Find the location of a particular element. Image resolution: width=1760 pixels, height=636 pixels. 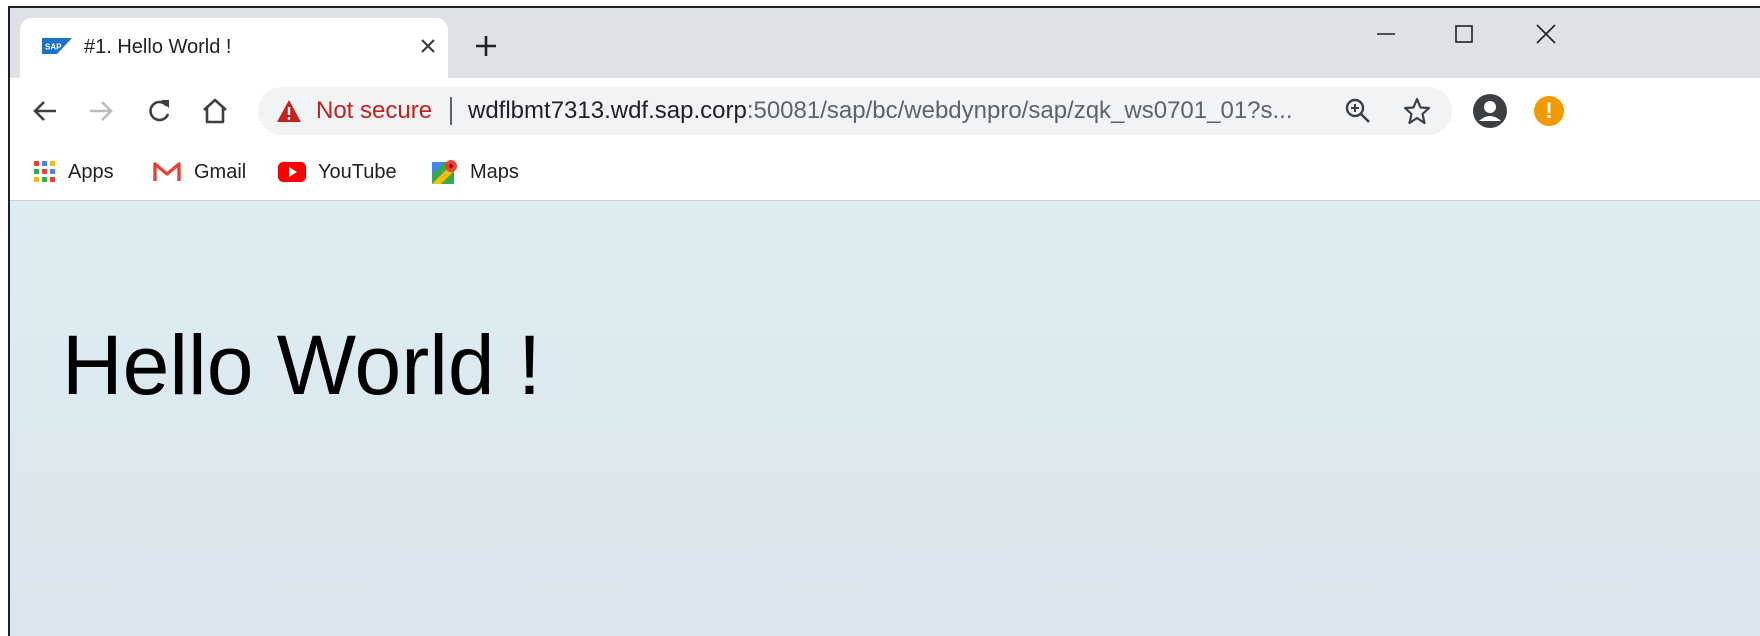

bookmark-apps: Apps is located at coordinates (74, 172).